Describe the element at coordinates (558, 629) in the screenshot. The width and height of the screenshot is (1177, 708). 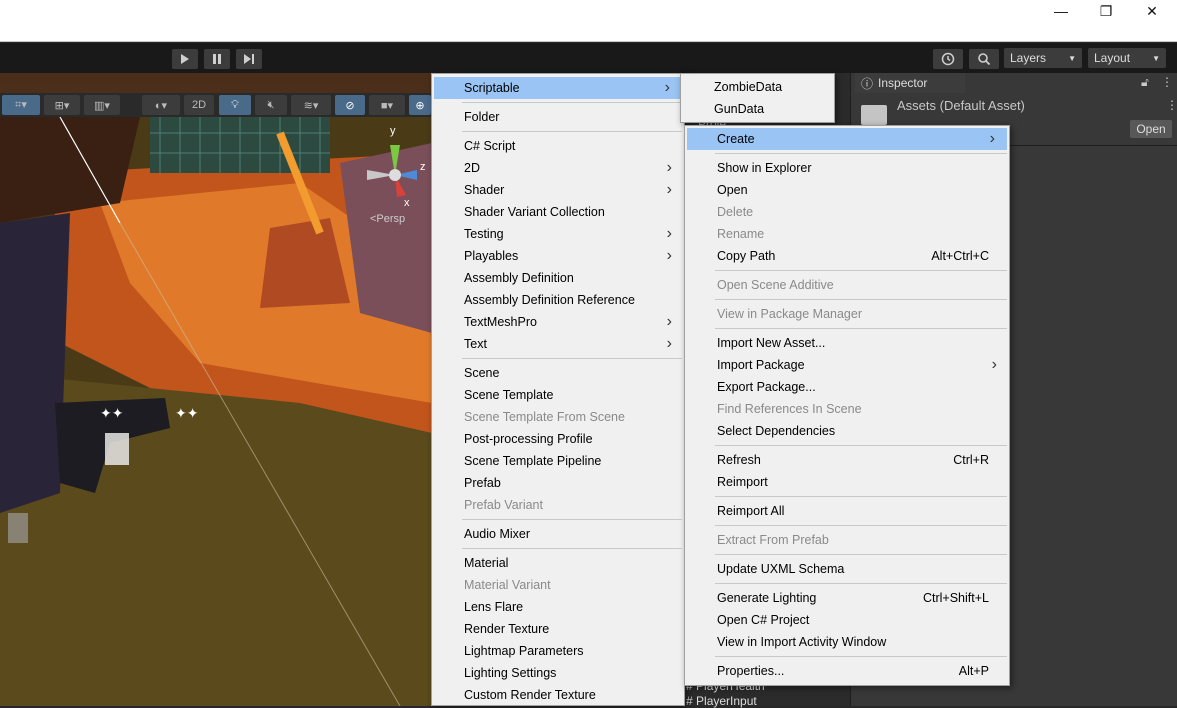
I see `menu-item-render-texture: Render Texture` at that location.